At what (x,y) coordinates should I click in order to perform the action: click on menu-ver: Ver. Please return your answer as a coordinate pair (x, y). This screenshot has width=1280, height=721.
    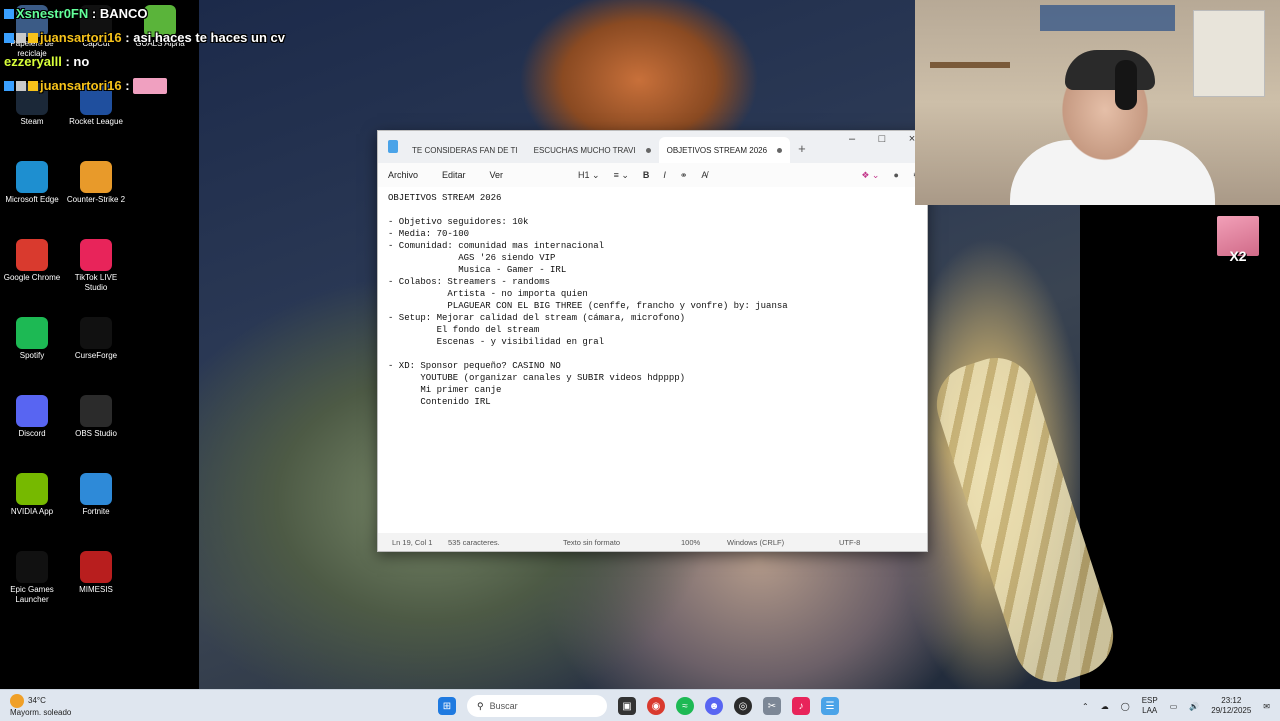
    Looking at the image, I should click on (497, 175).